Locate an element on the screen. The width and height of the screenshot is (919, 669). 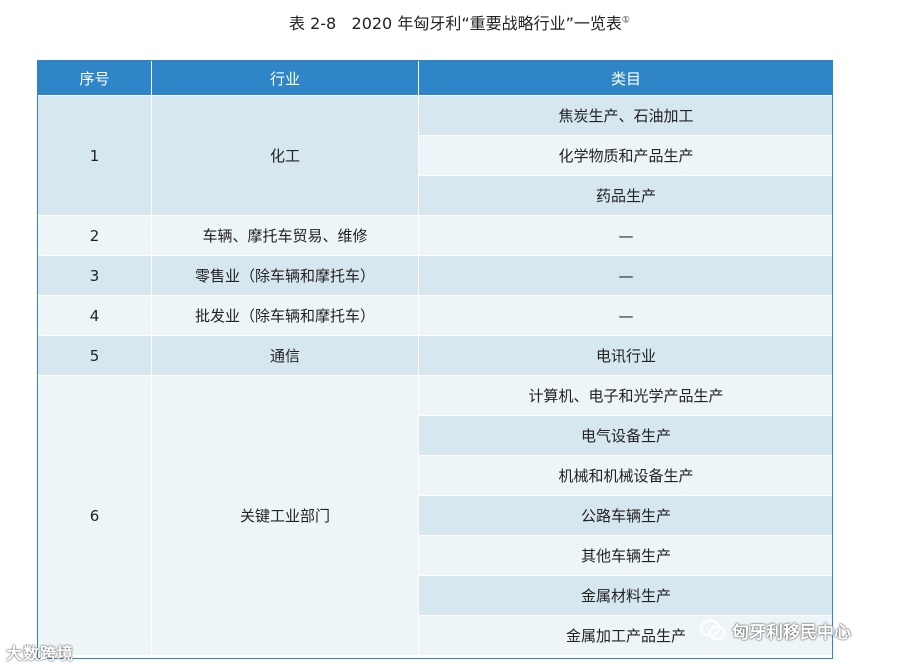
watermark-left: 大数跨境 is located at coordinates (40, 652).